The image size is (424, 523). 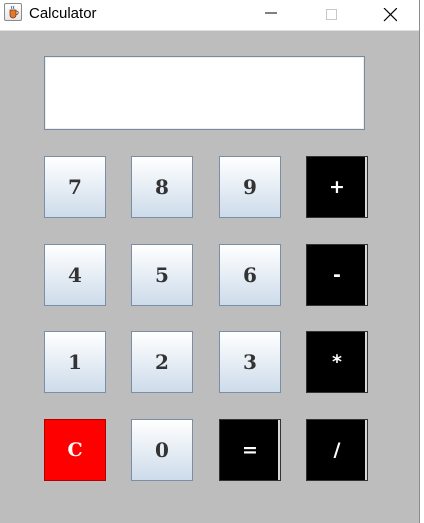 I want to click on display-field, so click(x=204, y=93).